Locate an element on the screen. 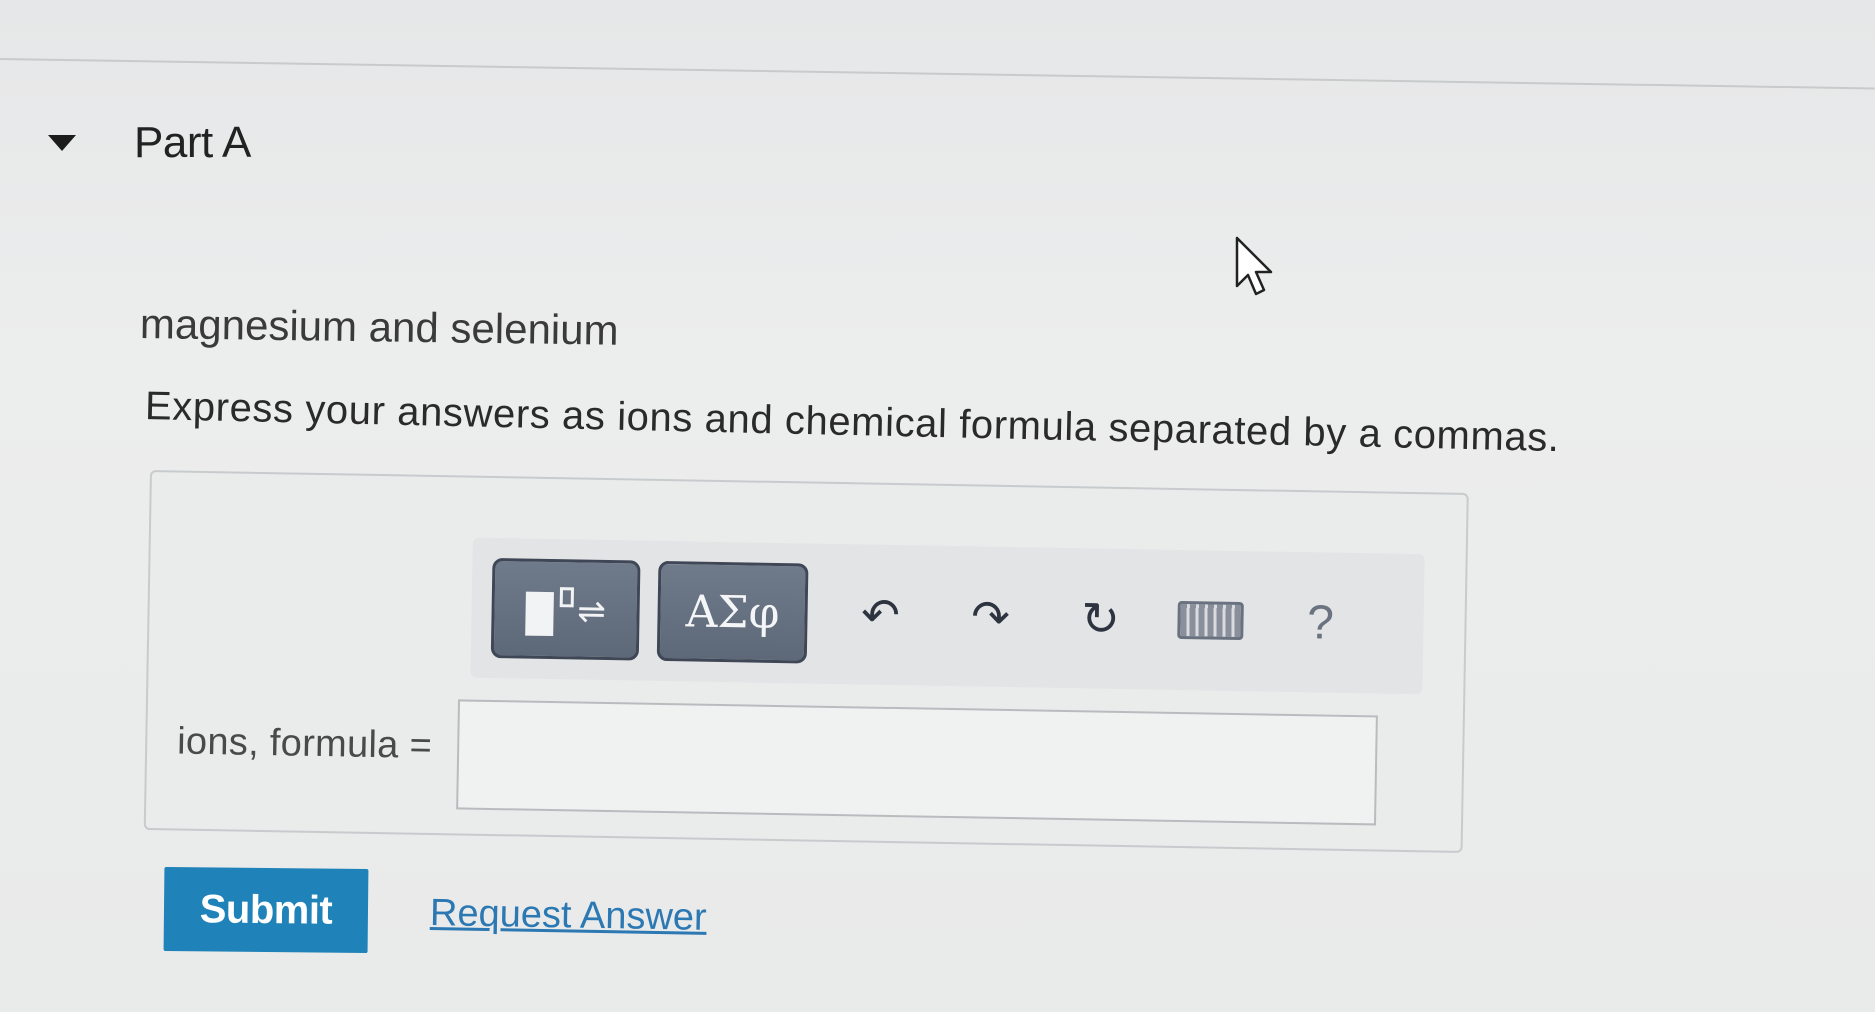 This screenshot has height=1012, width=1875. answer-label: ions, formula = is located at coordinates (304, 743).